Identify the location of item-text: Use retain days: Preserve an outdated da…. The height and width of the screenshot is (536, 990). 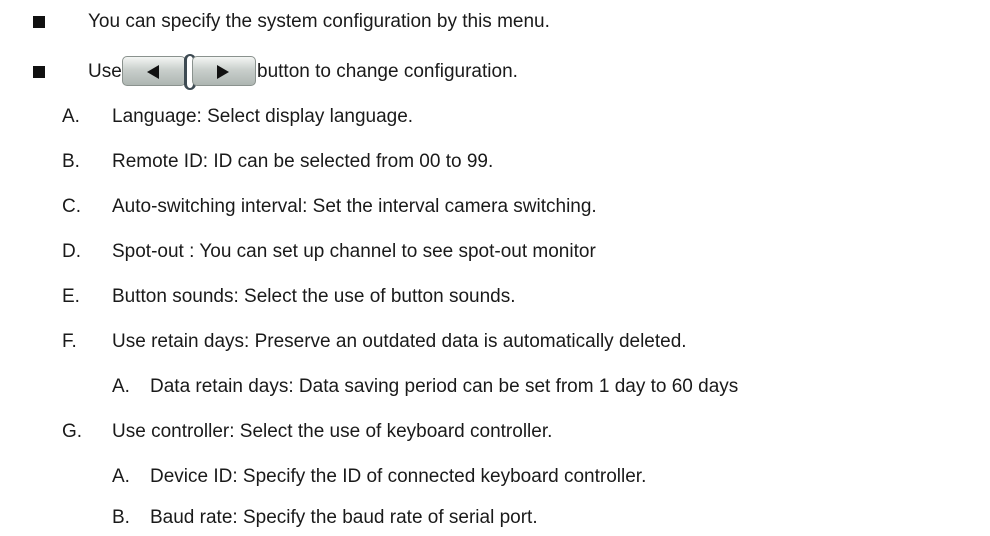
(399, 341).